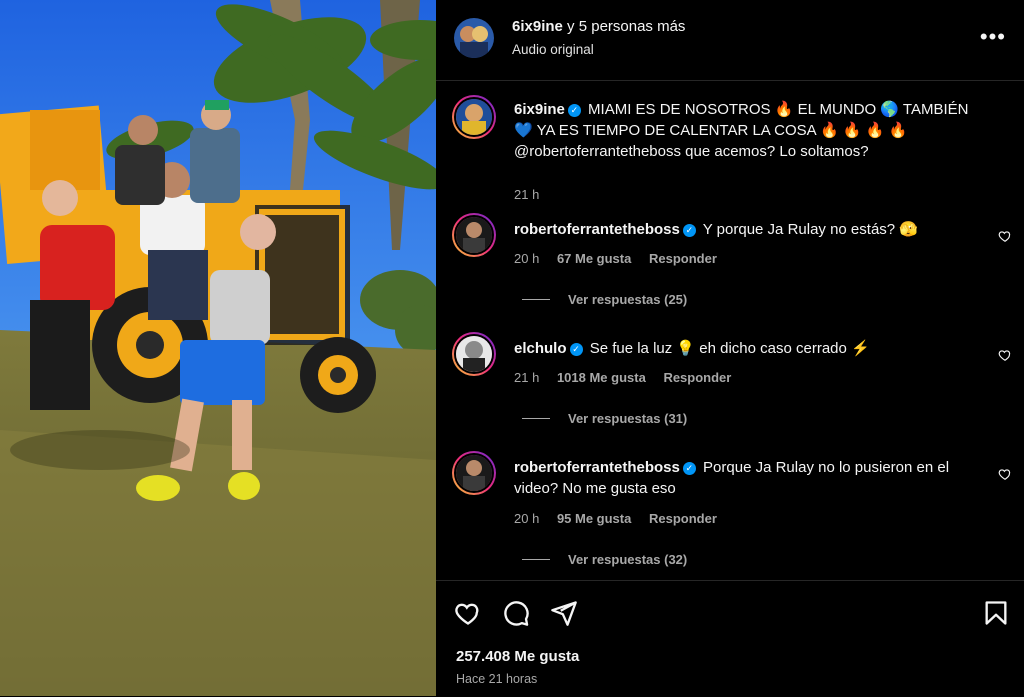  Describe the element at coordinates (516, 613) in the screenshot. I see `comment-icon` at that location.